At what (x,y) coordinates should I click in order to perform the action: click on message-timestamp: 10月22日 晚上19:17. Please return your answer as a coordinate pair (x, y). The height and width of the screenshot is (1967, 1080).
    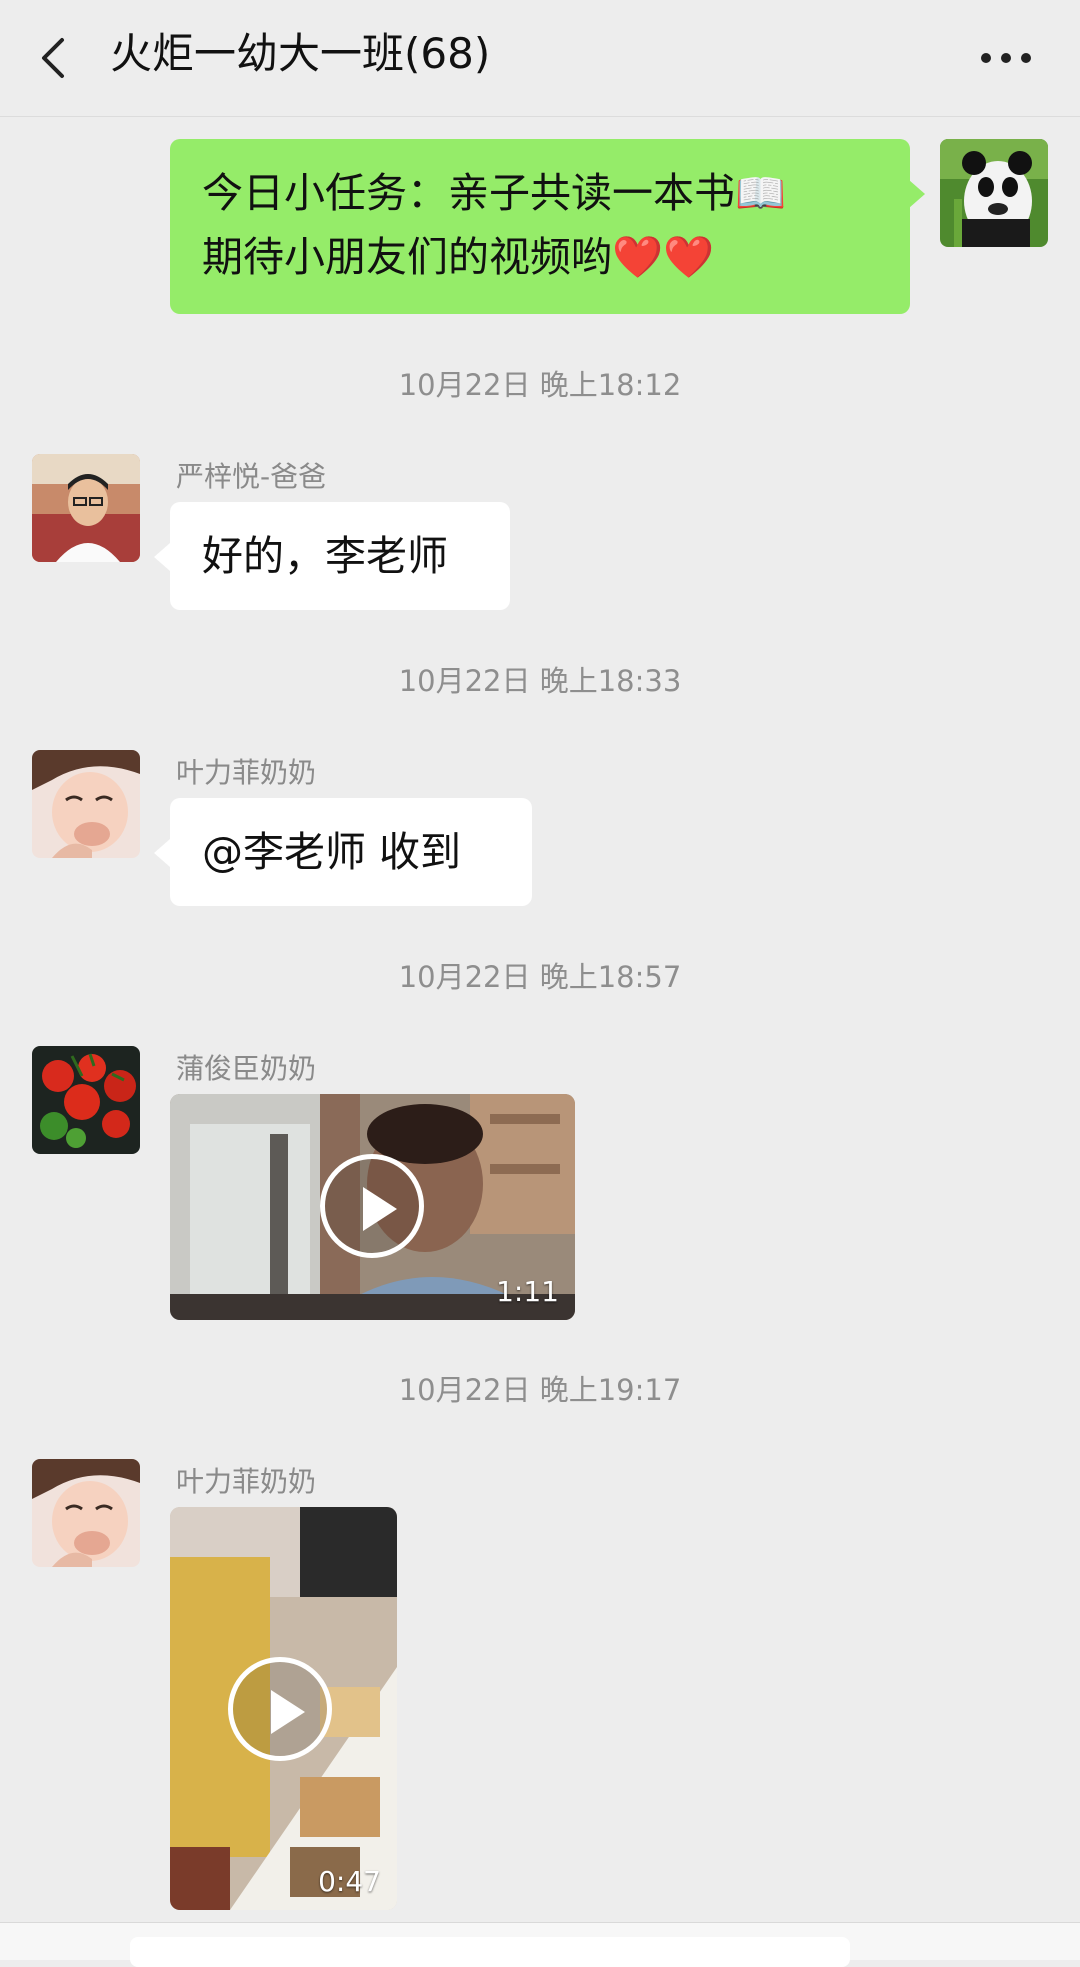
    Looking at the image, I should click on (540, 1390).